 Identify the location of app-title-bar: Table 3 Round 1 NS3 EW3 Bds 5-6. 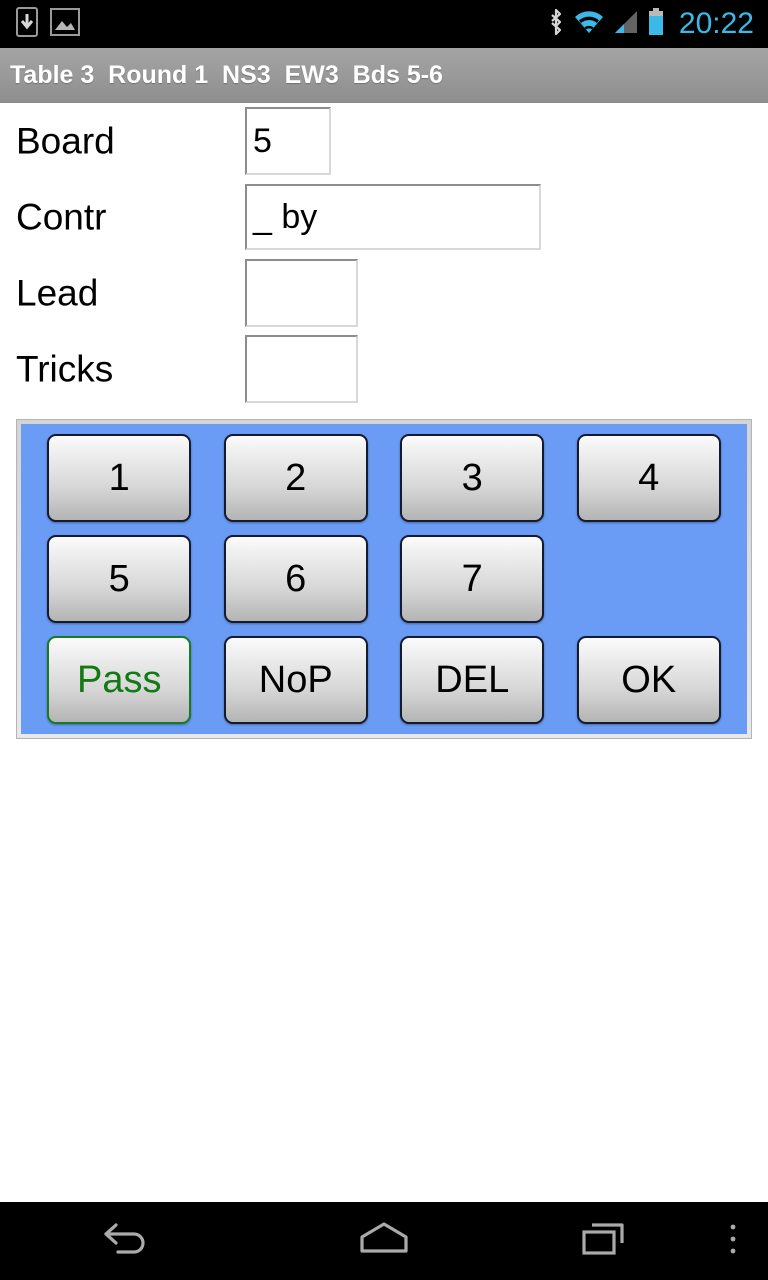
(384, 75).